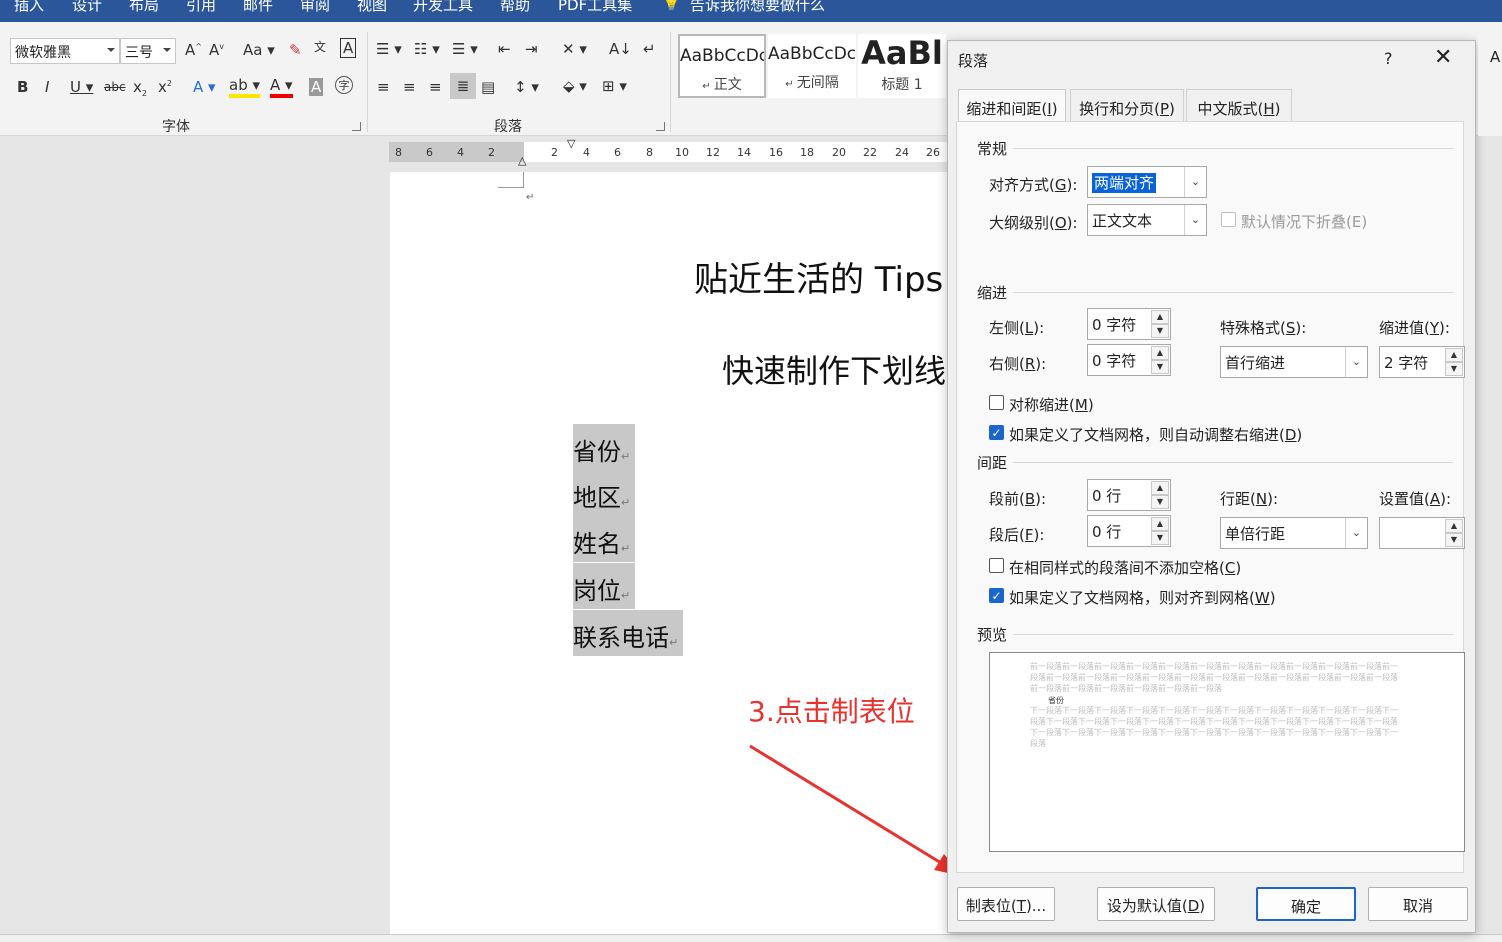  I want to click on bold-icon: B, so click(22, 87).